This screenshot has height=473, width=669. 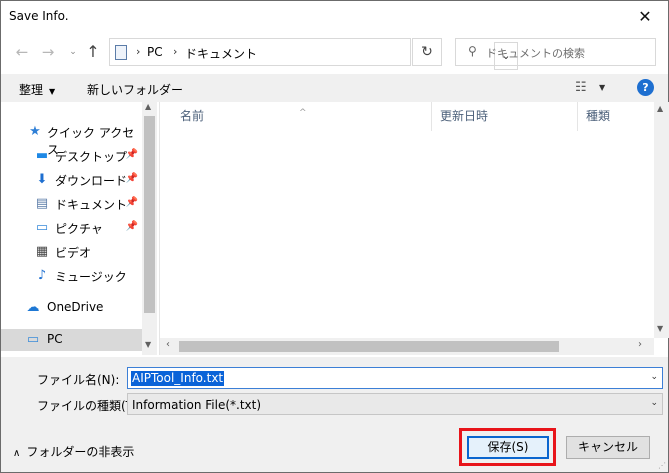 I want to click on sidebar-item-downloads: ⬇ ダウンロード 📌, so click(x=71, y=180).